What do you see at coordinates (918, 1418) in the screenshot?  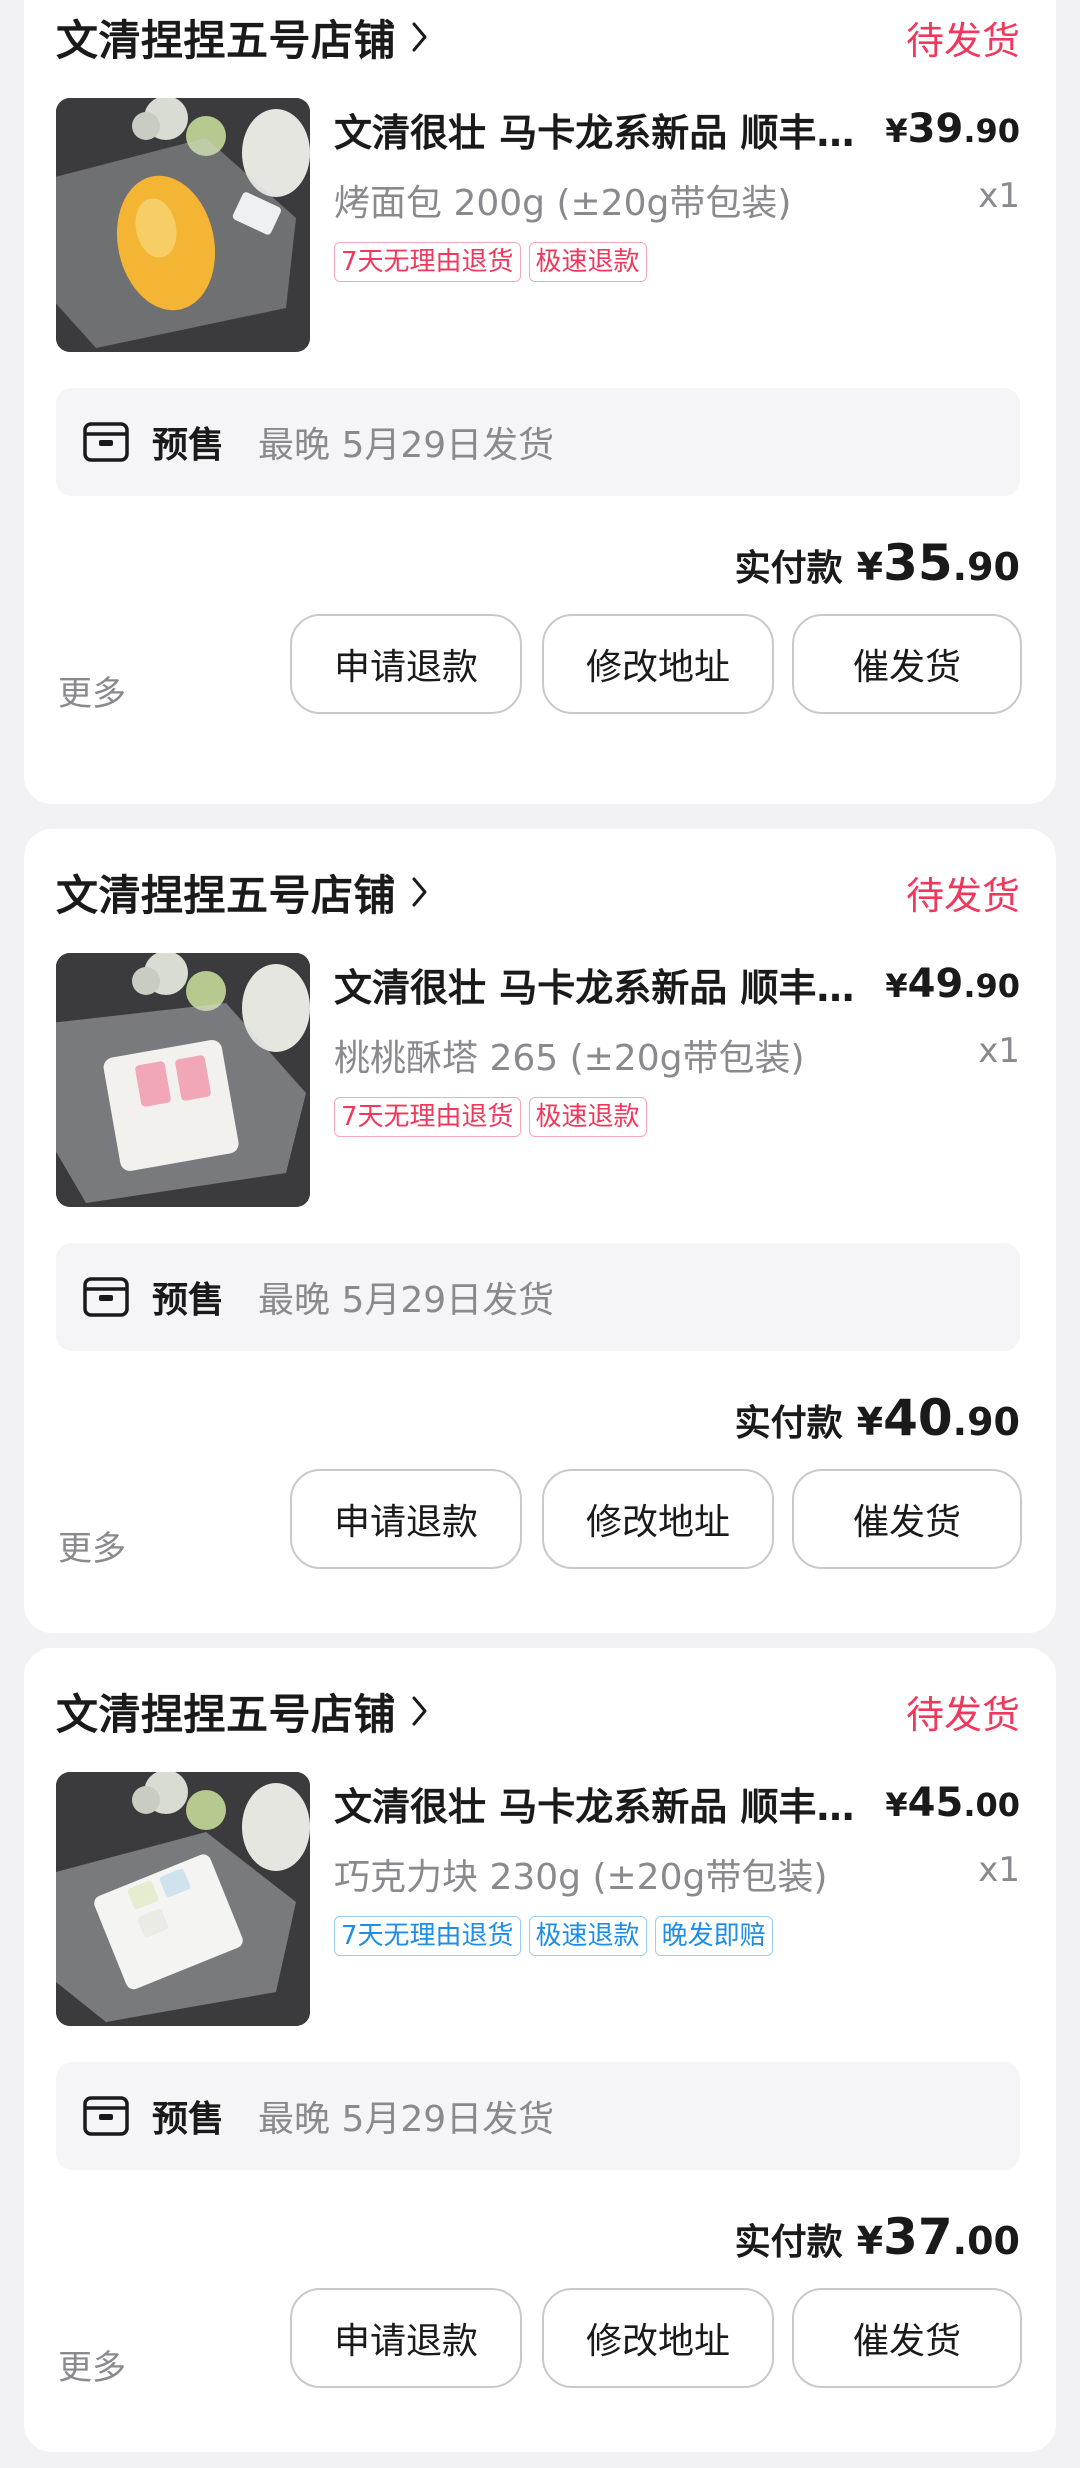 I see `paid-integer: 40` at bounding box center [918, 1418].